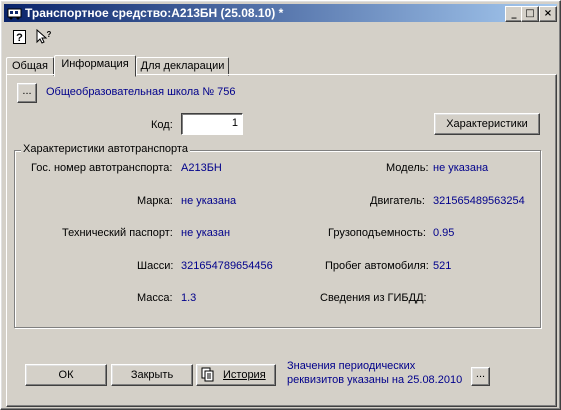 This screenshot has height=410, width=561. Describe the element at coordinates (548, 14) in the screenshot. I see `close-button: ×` at that location.